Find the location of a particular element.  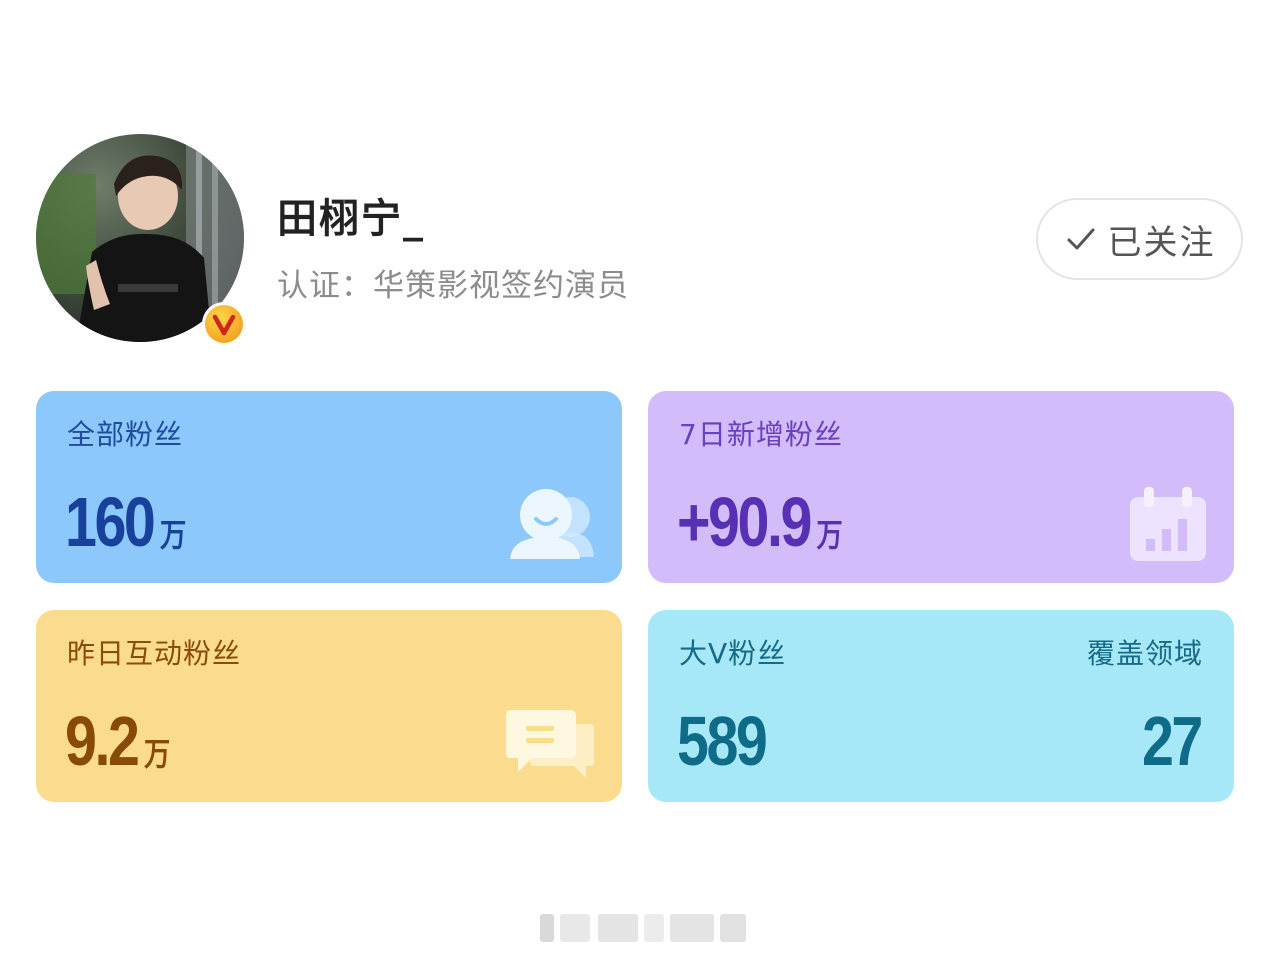

new-fans-card: 7日新增粉丝 +90.9 万 is located at coordinates (941, 487).